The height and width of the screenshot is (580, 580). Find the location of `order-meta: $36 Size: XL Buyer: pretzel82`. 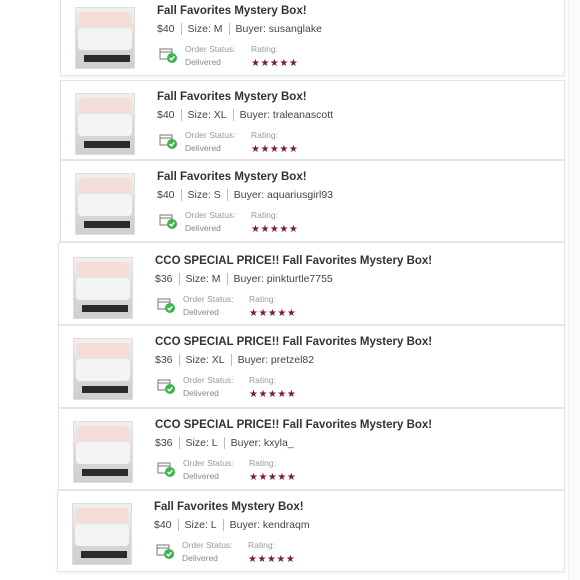

order-meta: $36 Size: XL Buyer: pretzel82 is located at coordinates (234, 360).